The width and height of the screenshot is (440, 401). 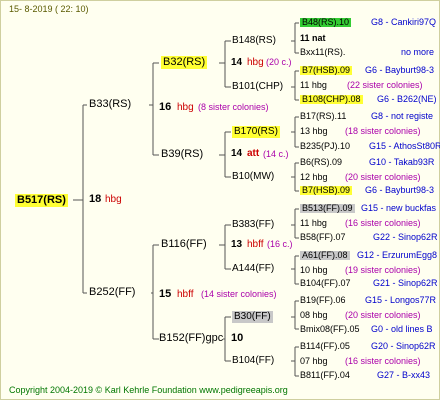 I want to click on gen4-9: B6(RS).09, so click(x=321, y=162).